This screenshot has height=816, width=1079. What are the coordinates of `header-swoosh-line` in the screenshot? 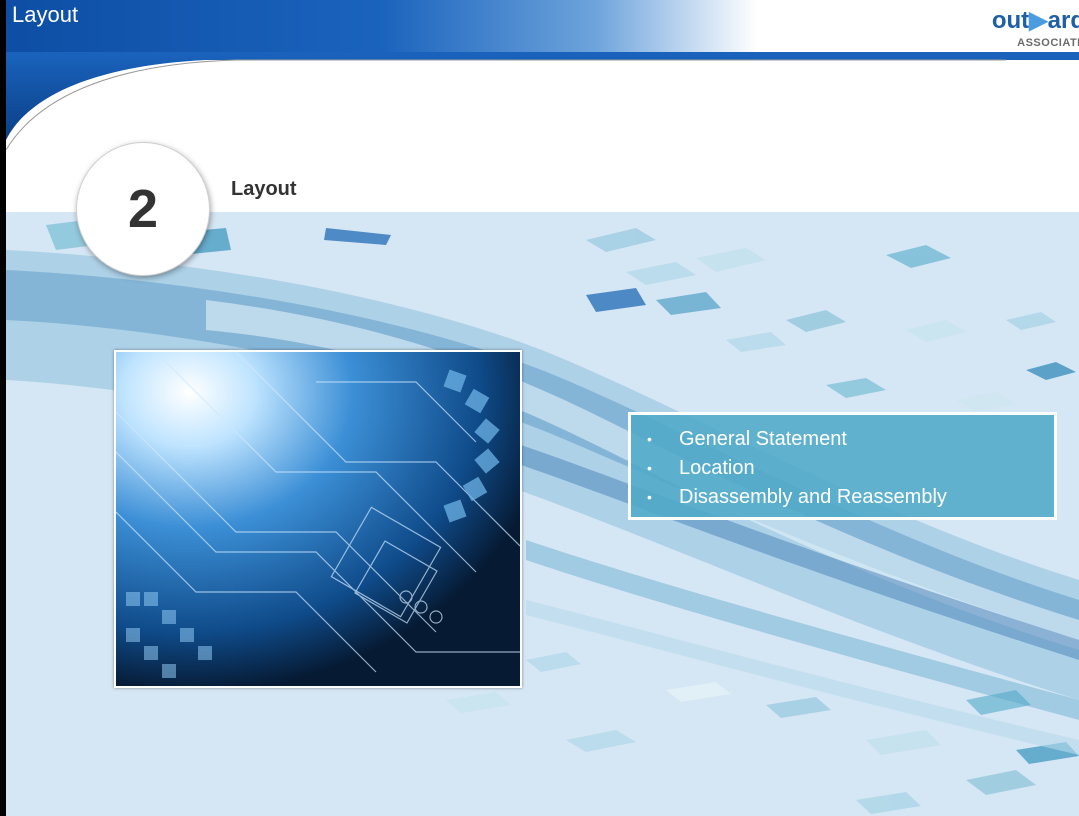 It's located at (506, 105).